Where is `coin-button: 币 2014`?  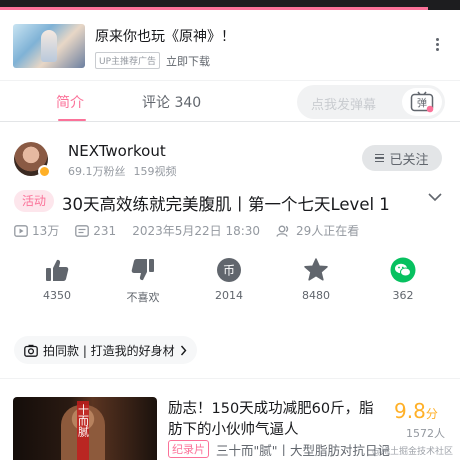
coin-button: 币 2014 is located at coordinates (229, 279).